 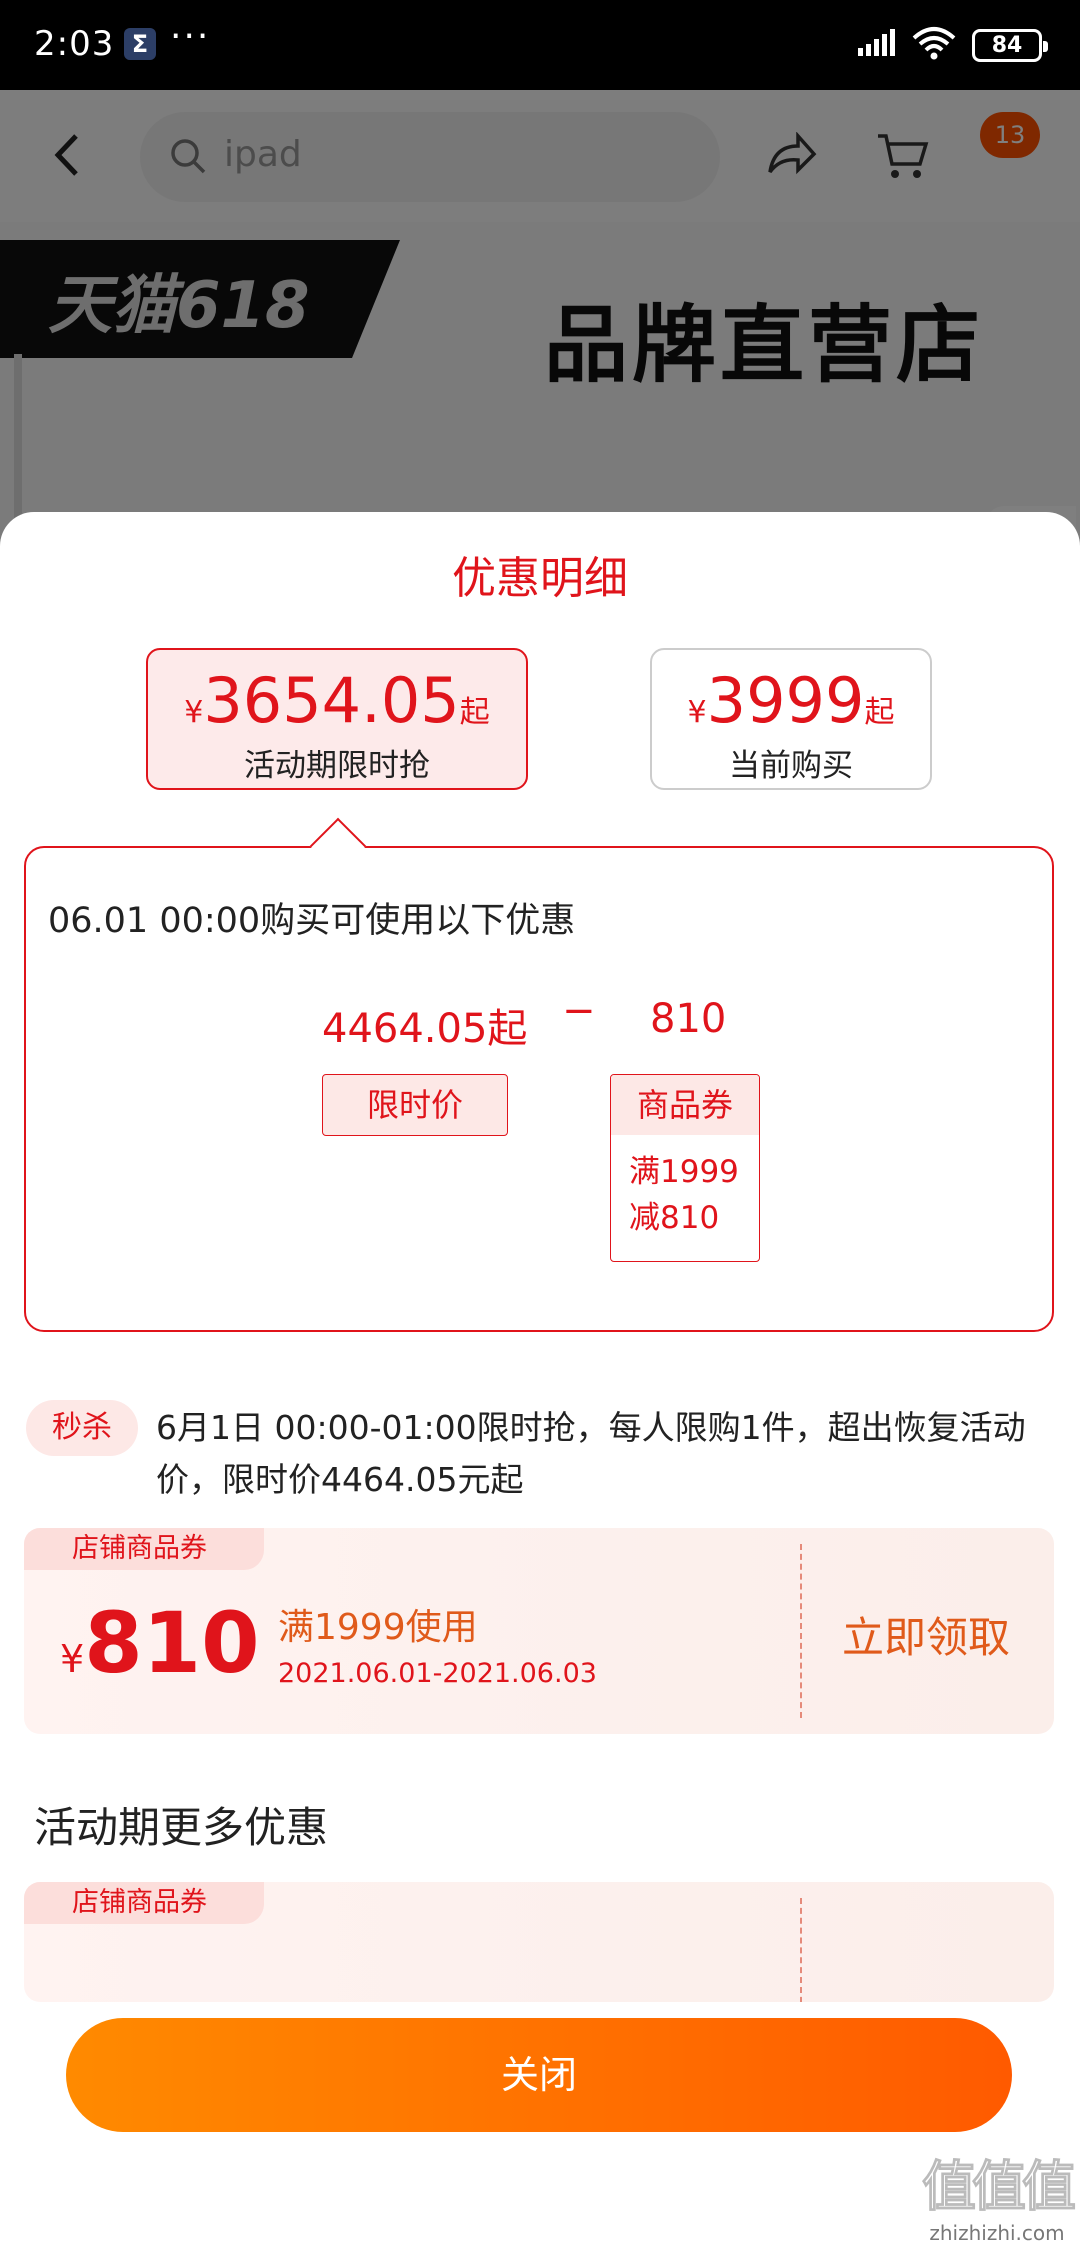 I want to click on watermark: 值值值 zhizhizhi.com, so click(x=999, y=2194).